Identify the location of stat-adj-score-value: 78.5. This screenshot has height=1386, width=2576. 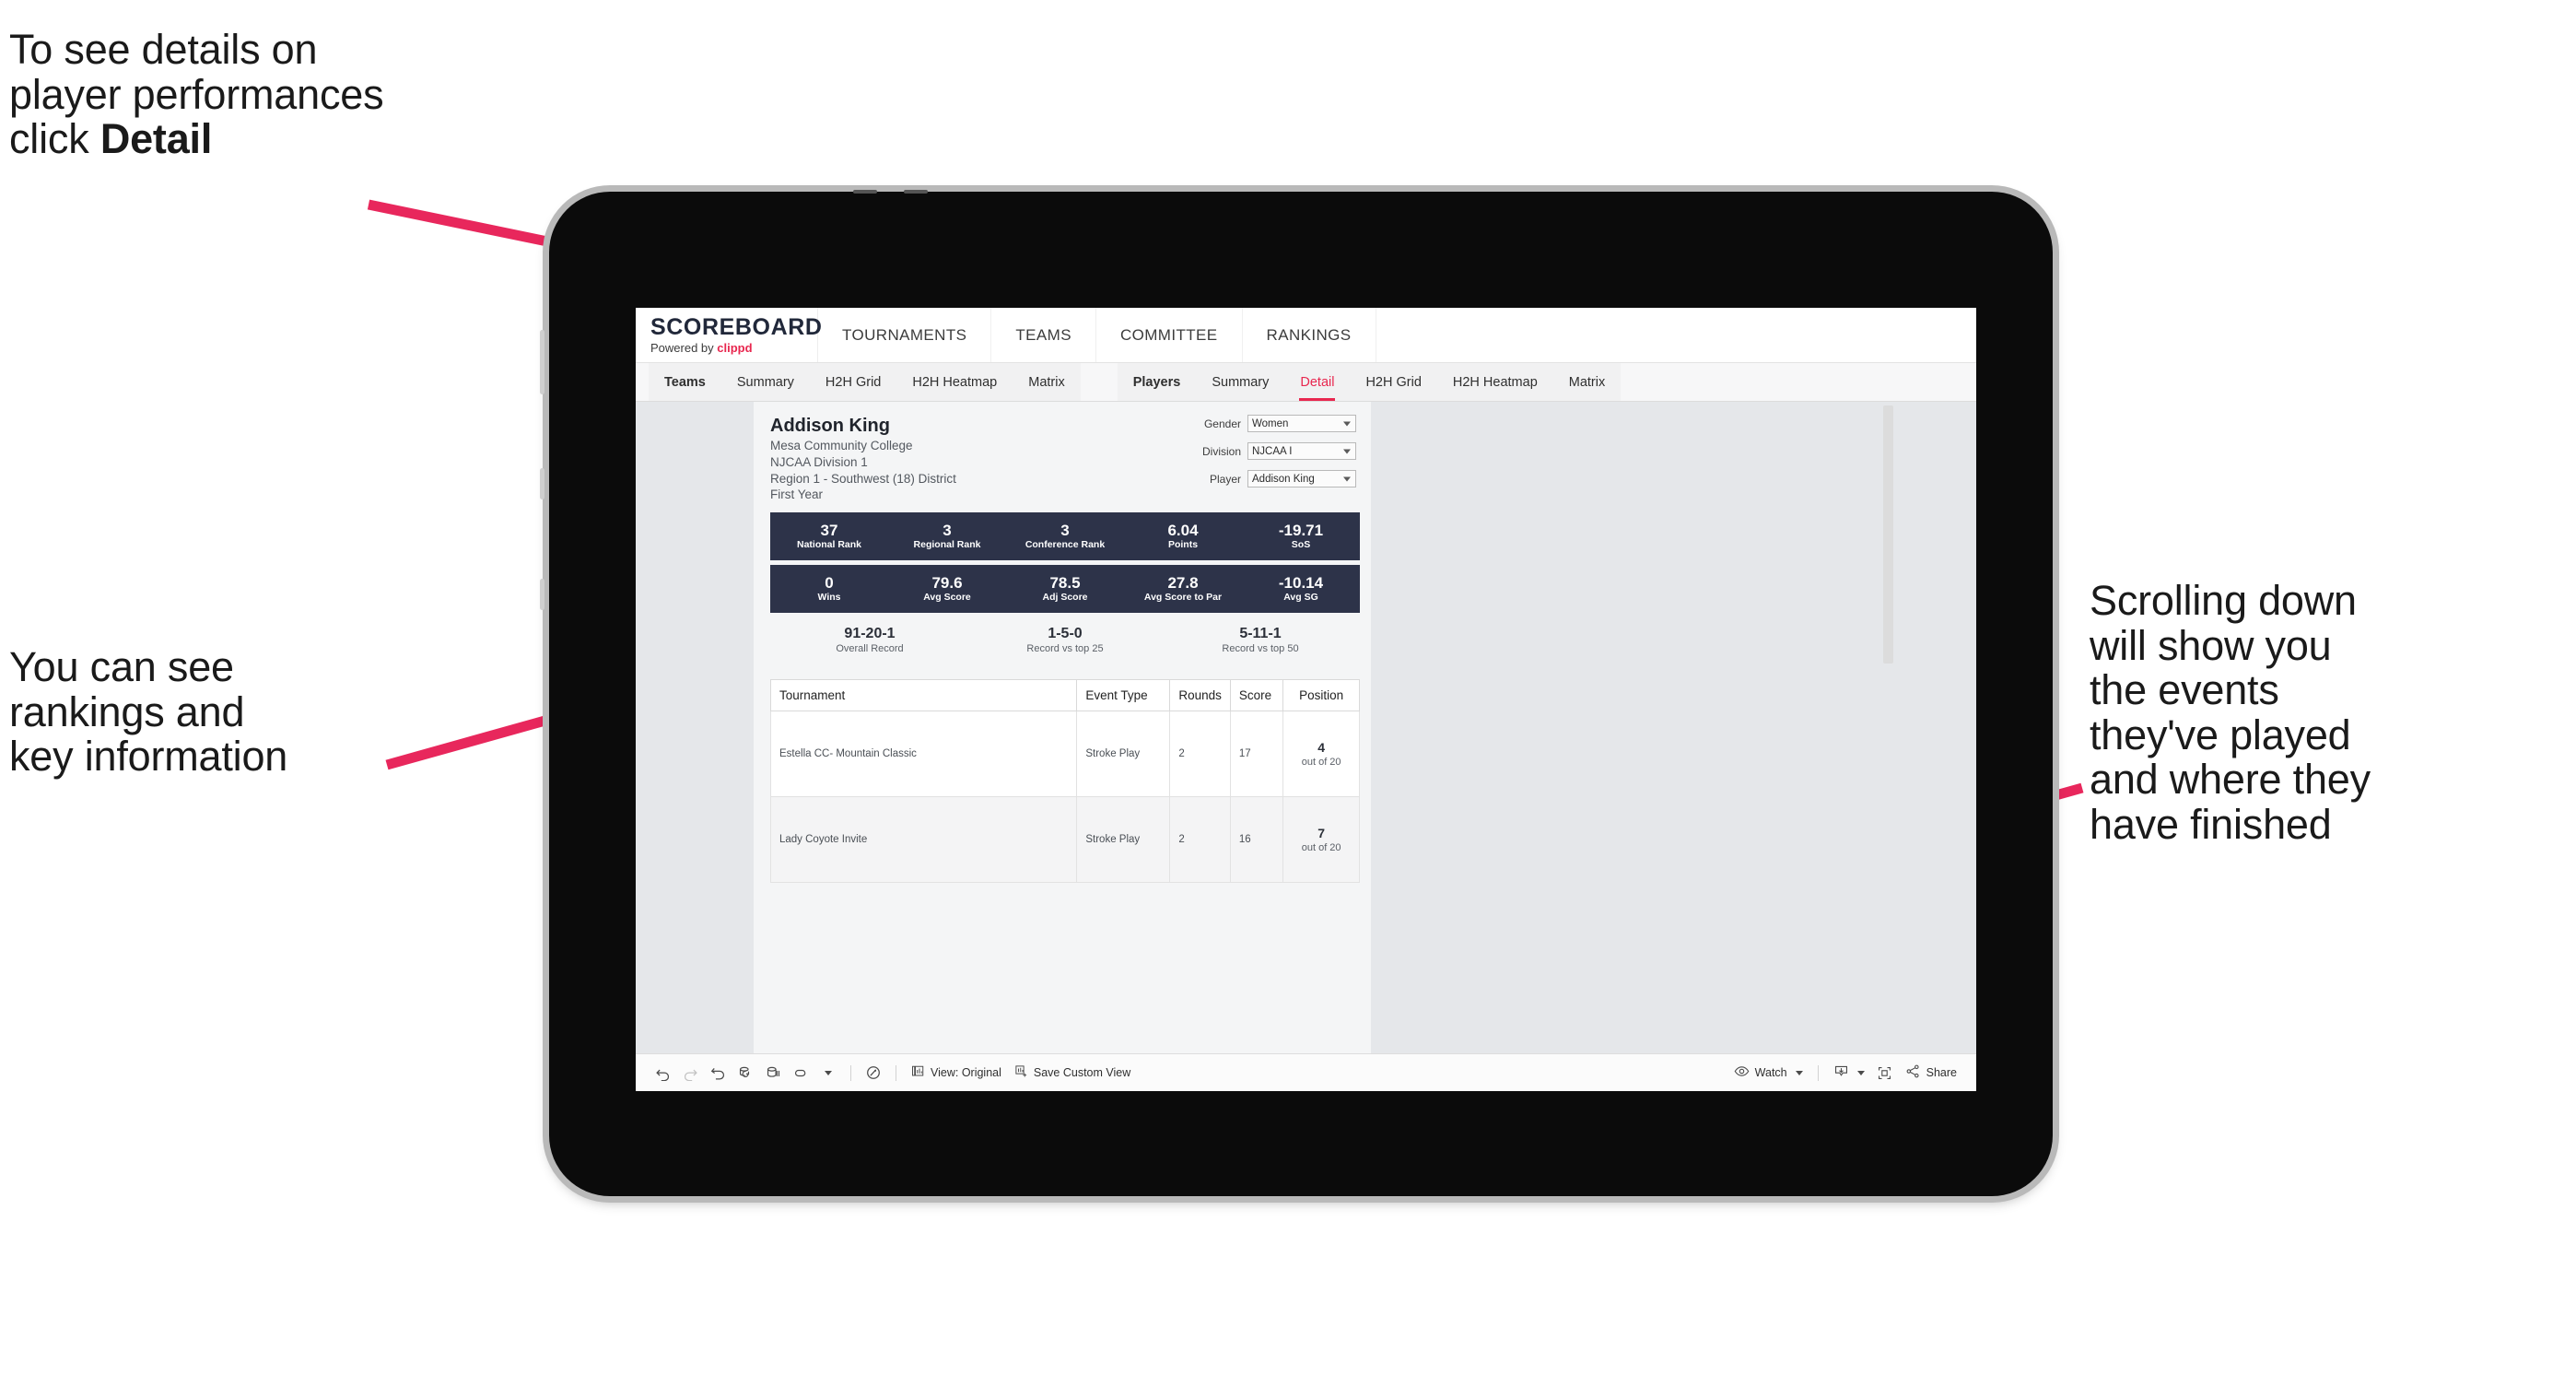
(1065, 582).